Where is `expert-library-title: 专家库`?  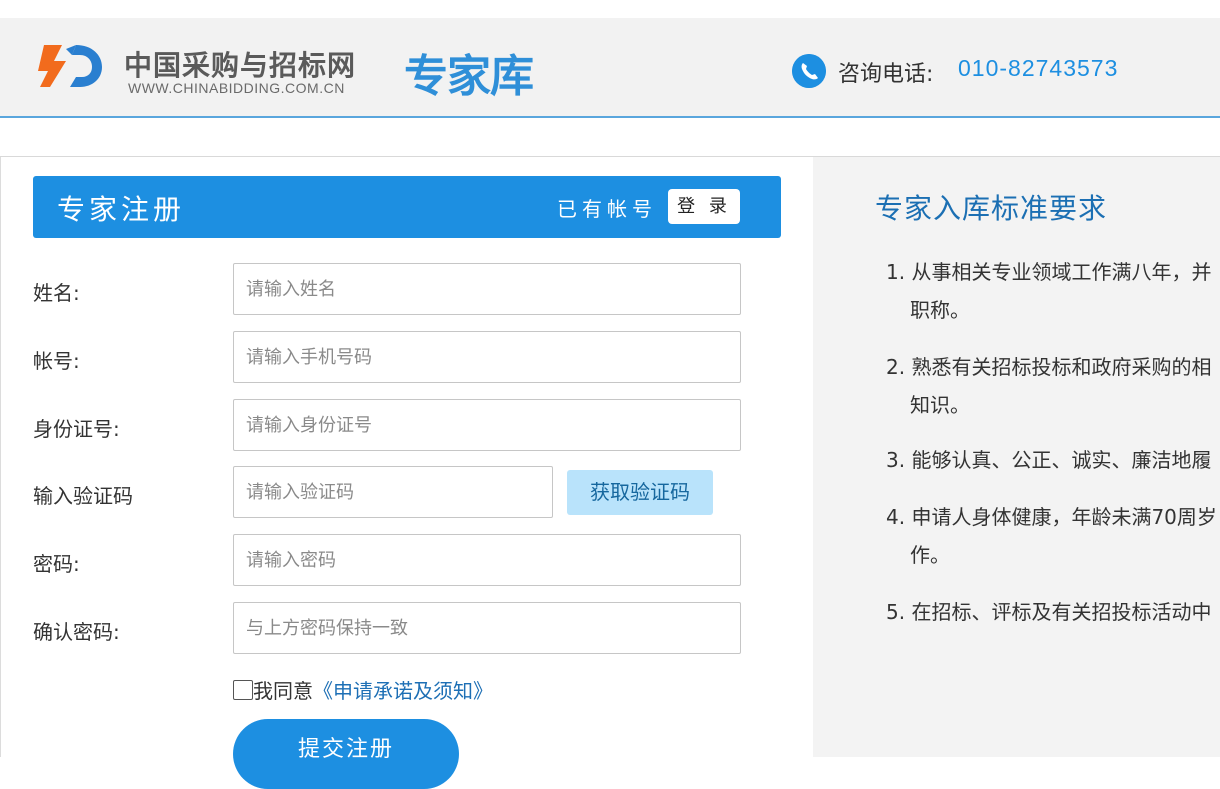 expert-library-title: 专家库 is located at coordinates (469, 76).